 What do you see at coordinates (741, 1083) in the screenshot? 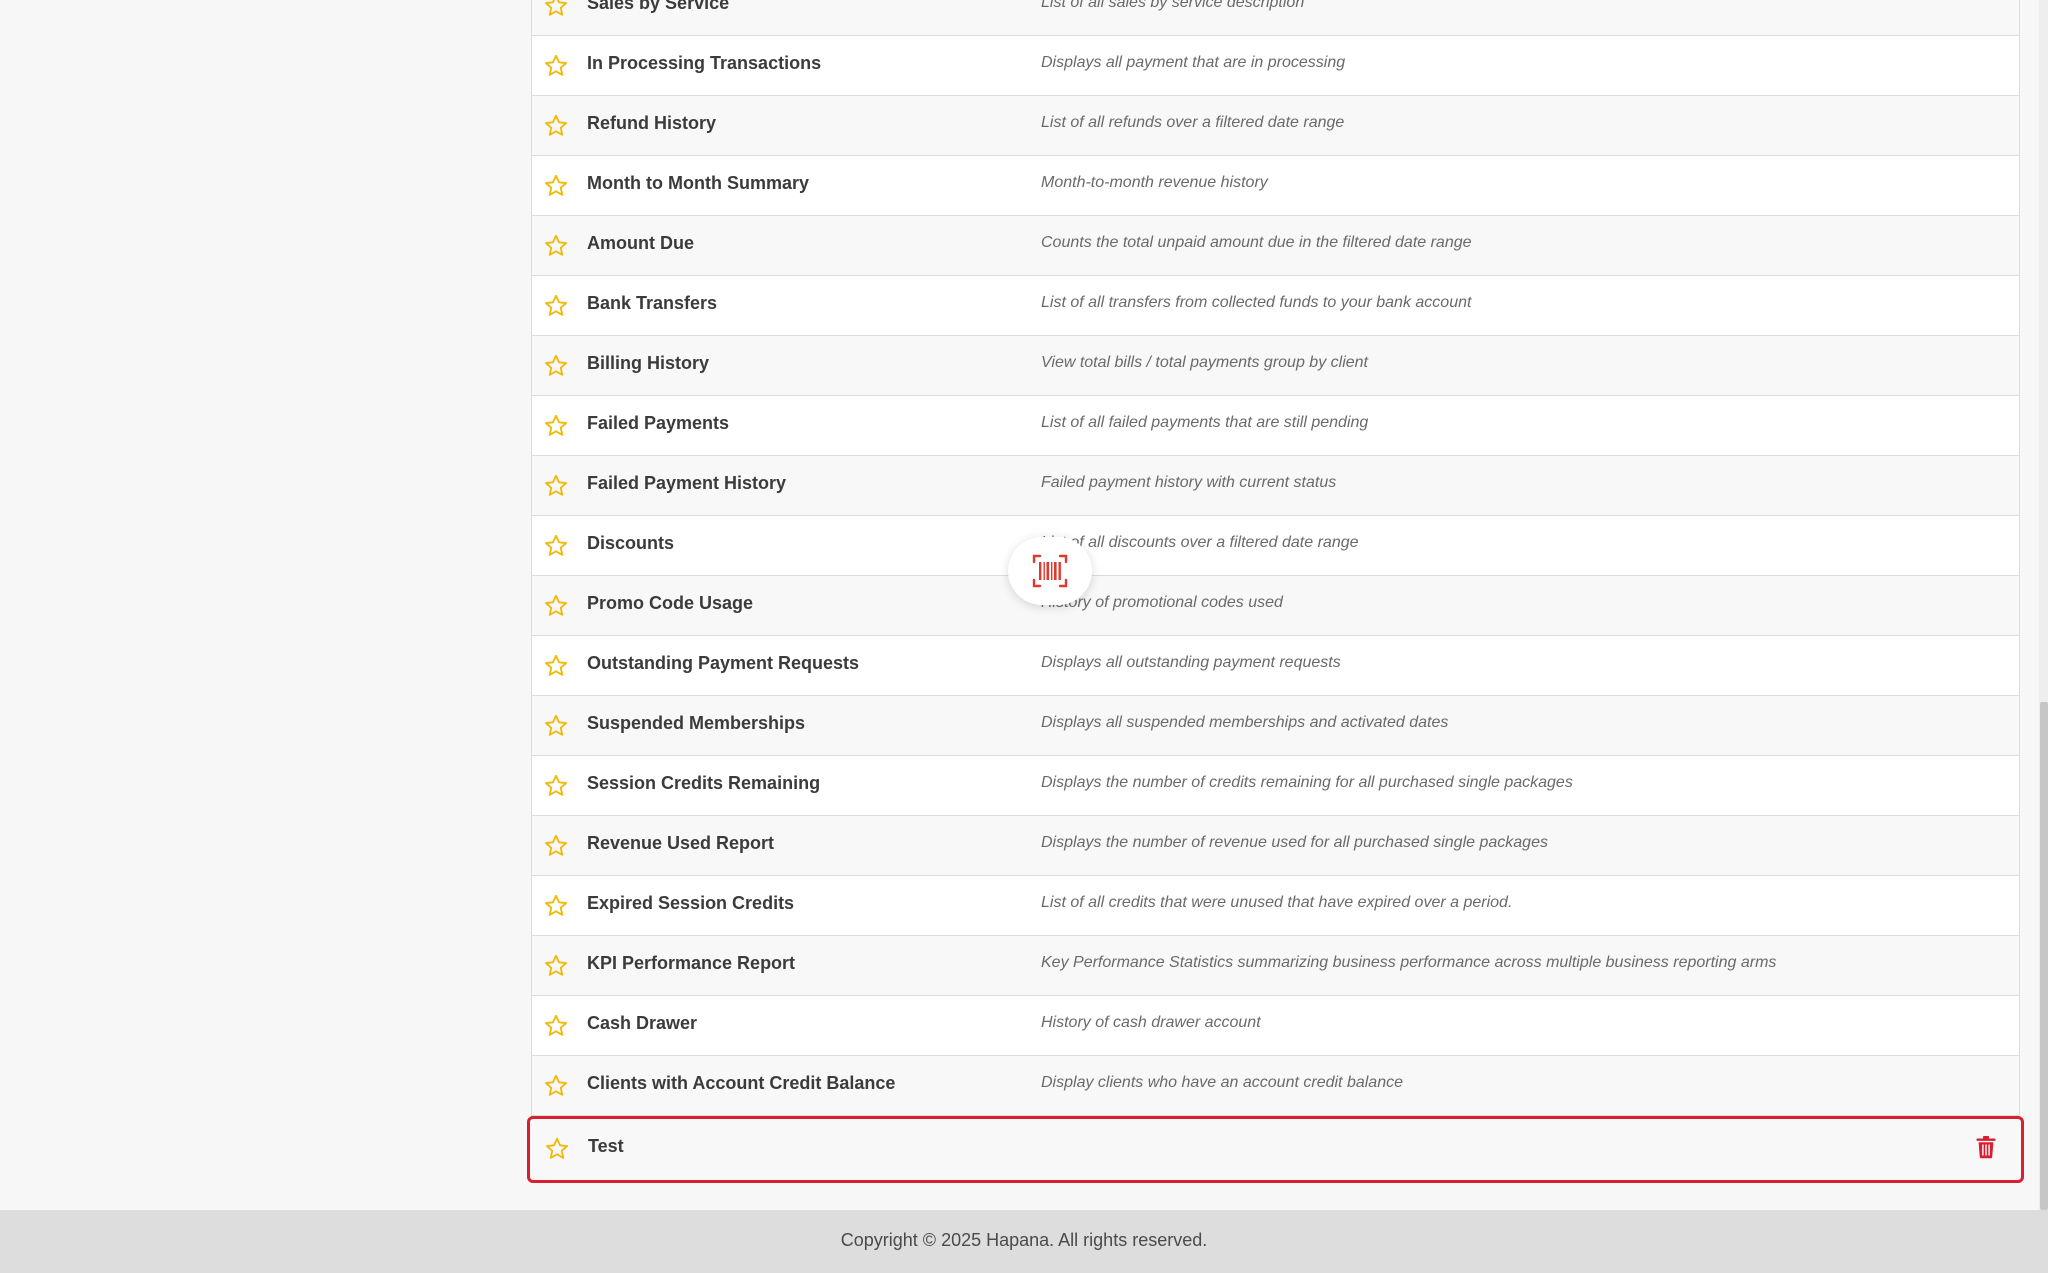
I see `report-name: Clients with Account Credit Balance` at bounding box center [741, 1083].